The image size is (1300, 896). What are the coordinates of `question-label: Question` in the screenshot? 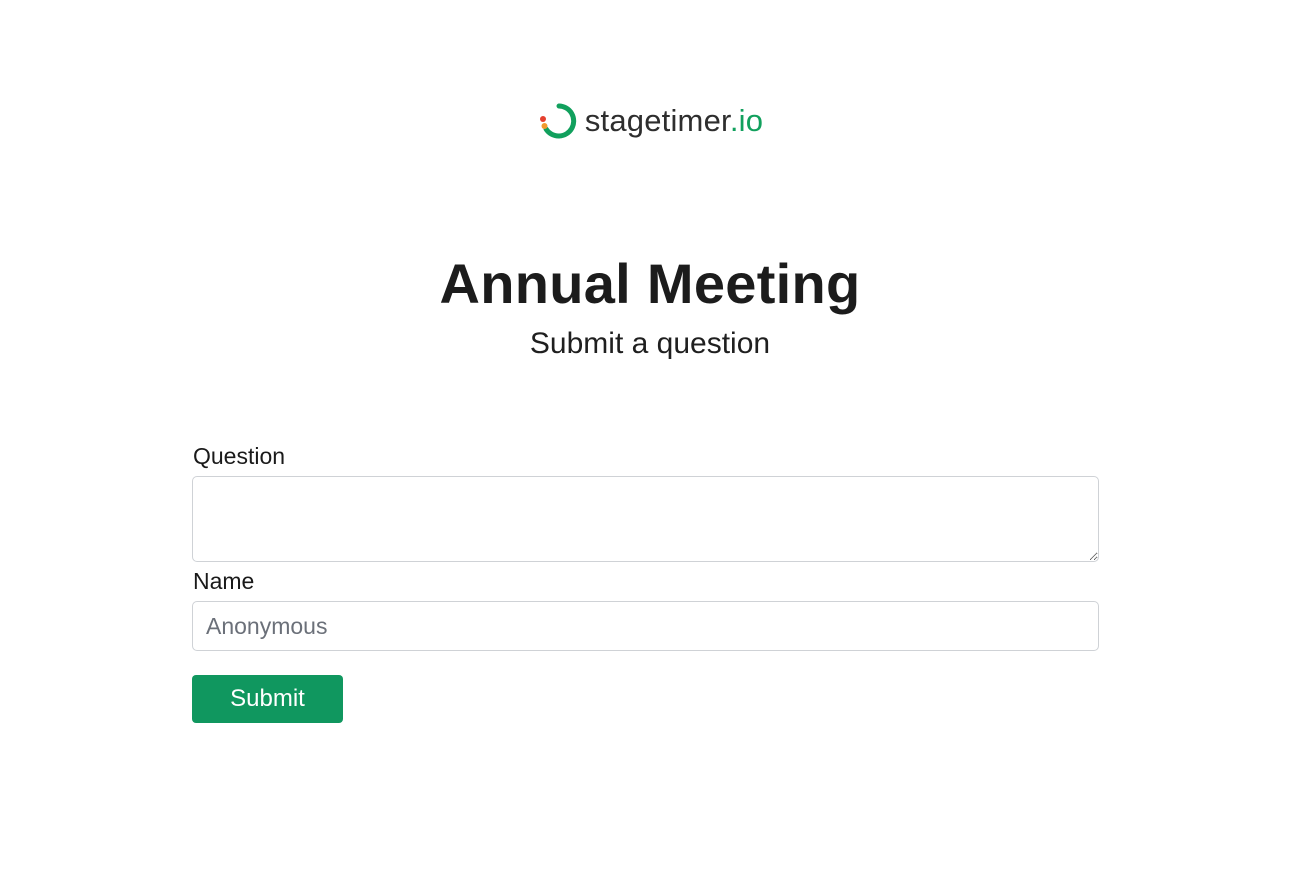 It's located at (239, 456).